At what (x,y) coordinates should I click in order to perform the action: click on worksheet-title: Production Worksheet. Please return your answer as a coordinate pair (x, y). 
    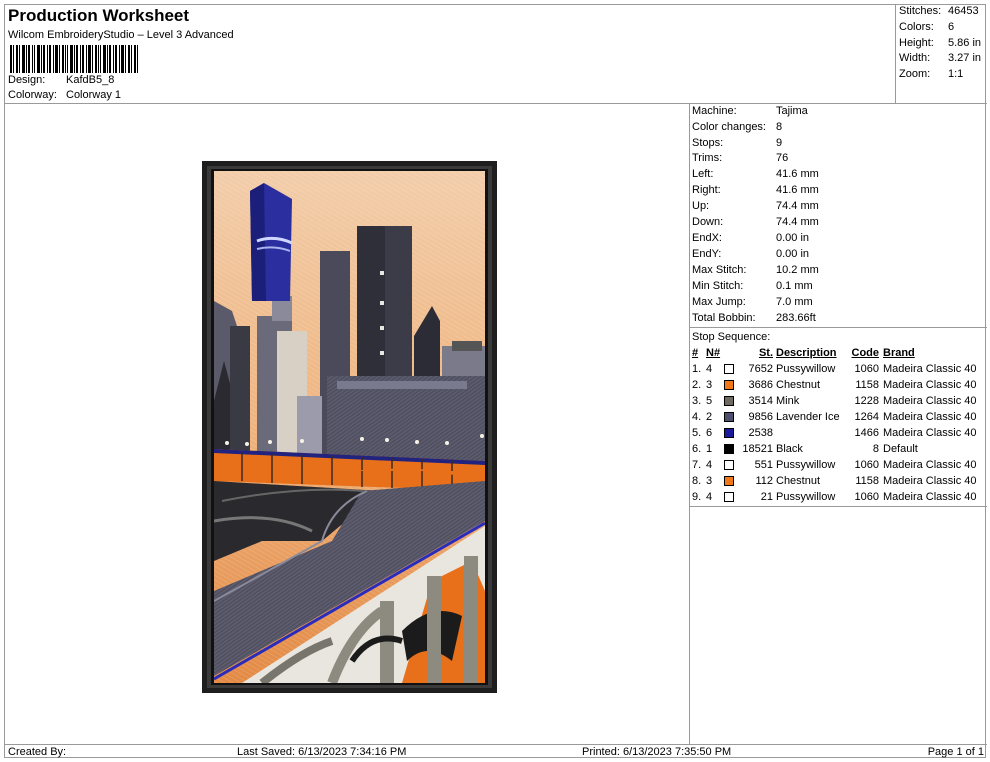
    Looking at the image, I should click on (99, 15).